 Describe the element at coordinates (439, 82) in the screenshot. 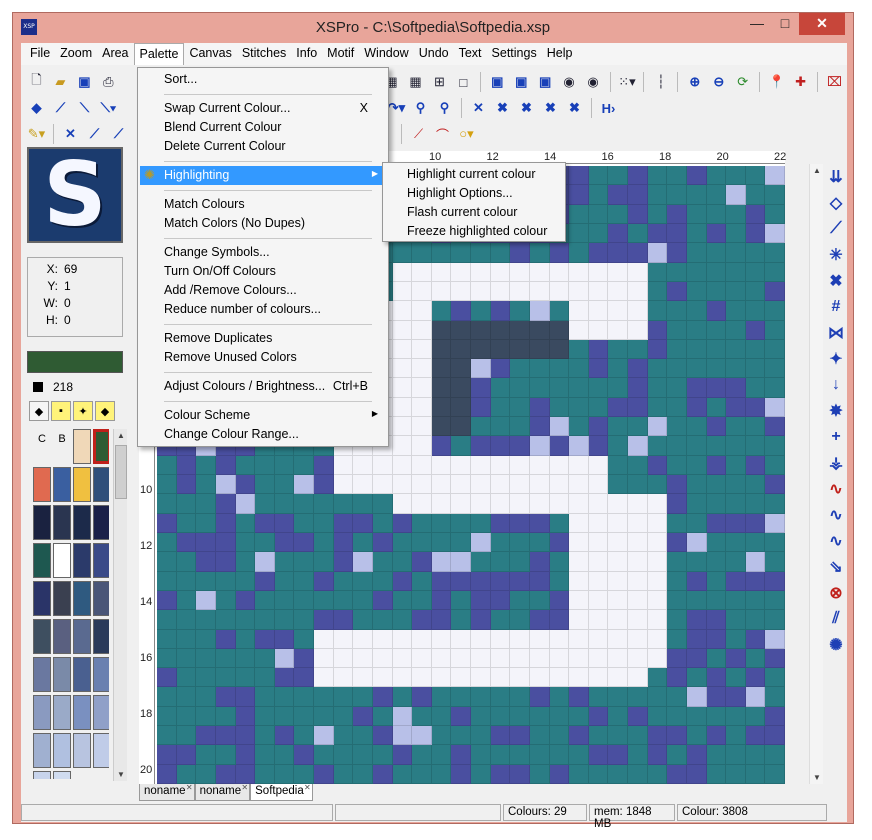

I see `grid-large-icon: ⊞` at that location.